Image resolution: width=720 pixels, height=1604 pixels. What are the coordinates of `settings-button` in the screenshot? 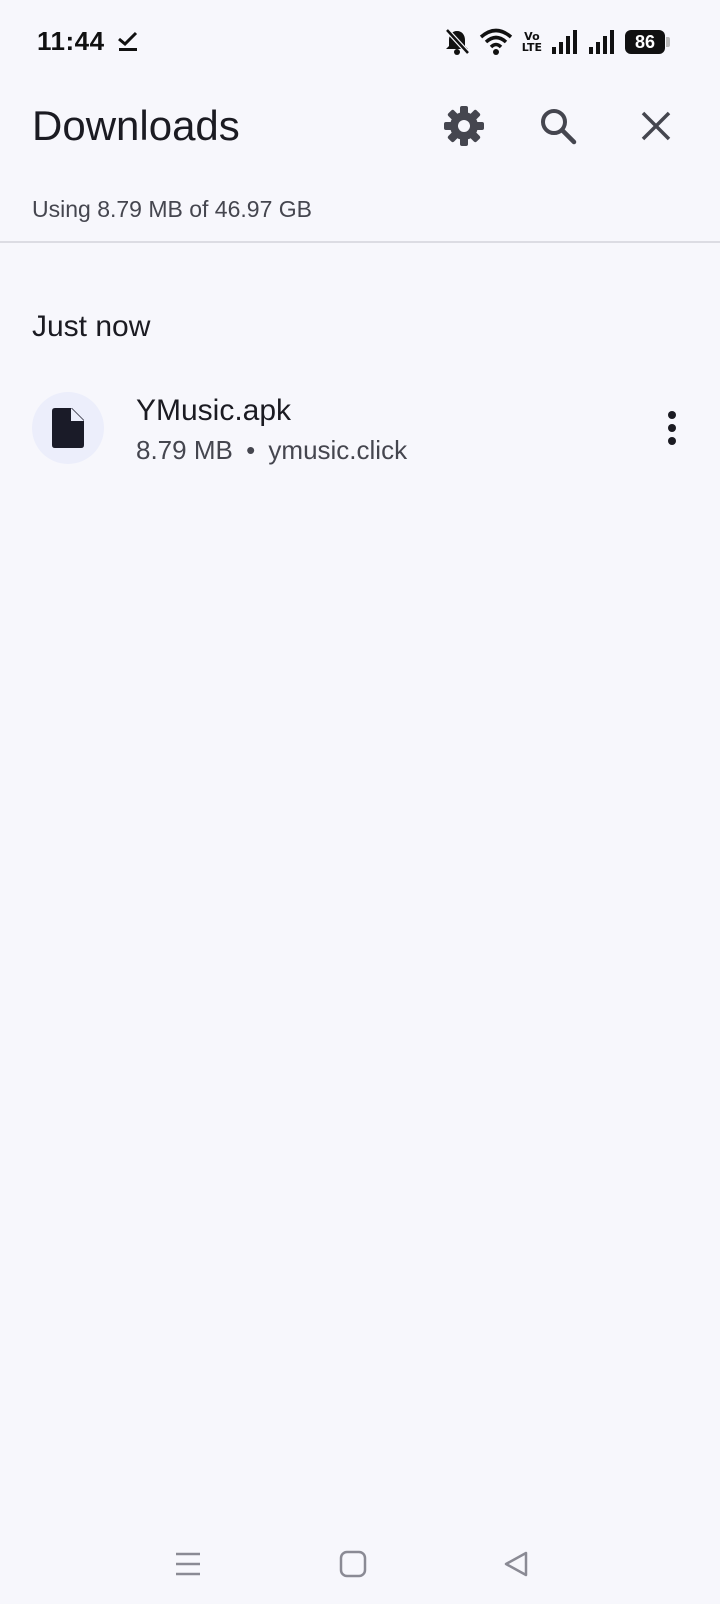 It's located at (464, 126).